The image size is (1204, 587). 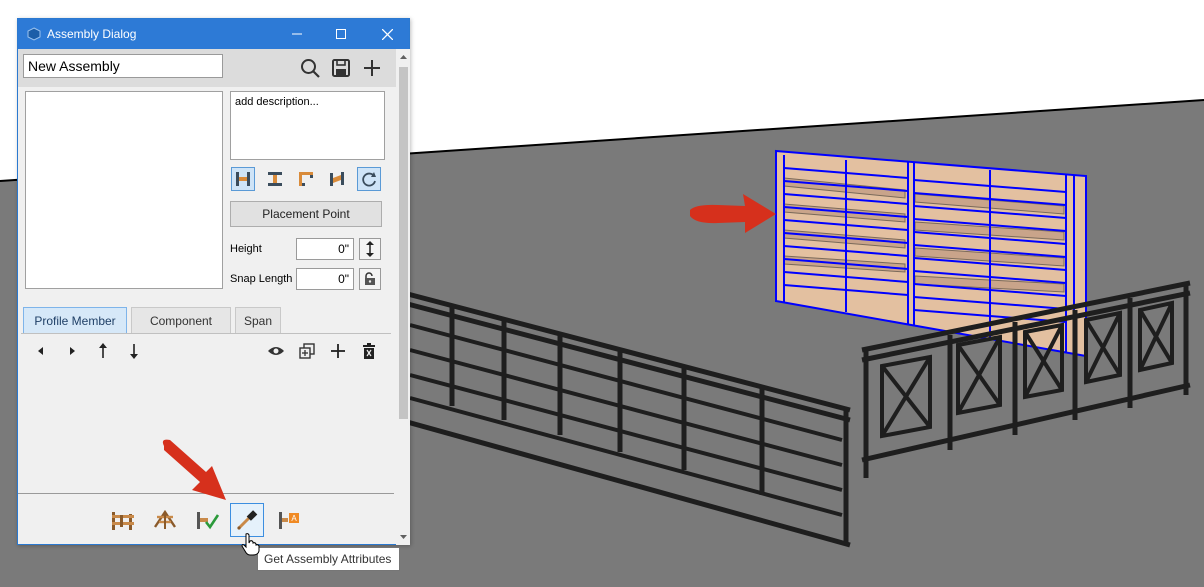 What do you see at coordinates (328, 559) in the screenshot?
I see `tooltip: Get Assembly Attributes` at bounding box center [328, 559].